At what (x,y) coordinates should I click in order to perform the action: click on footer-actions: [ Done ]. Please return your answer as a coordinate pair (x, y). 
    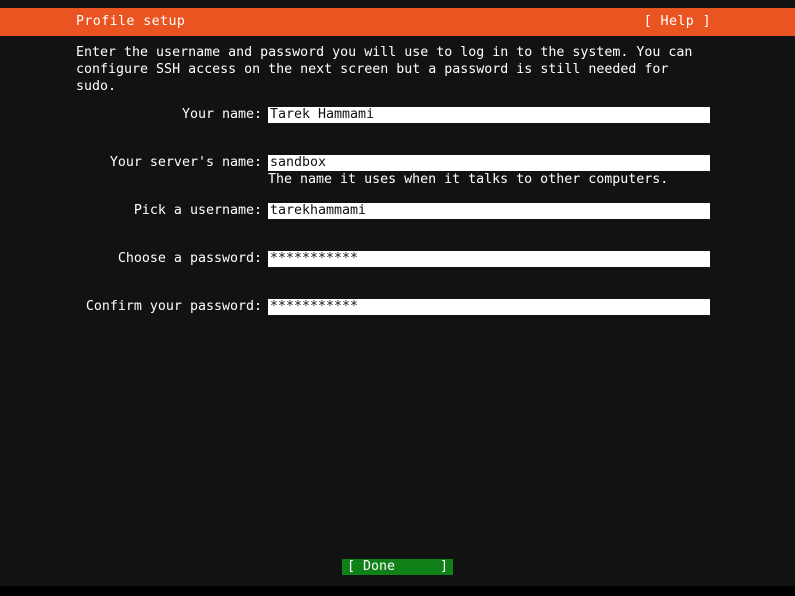
    Looking at the image, I should click on (397, 567).